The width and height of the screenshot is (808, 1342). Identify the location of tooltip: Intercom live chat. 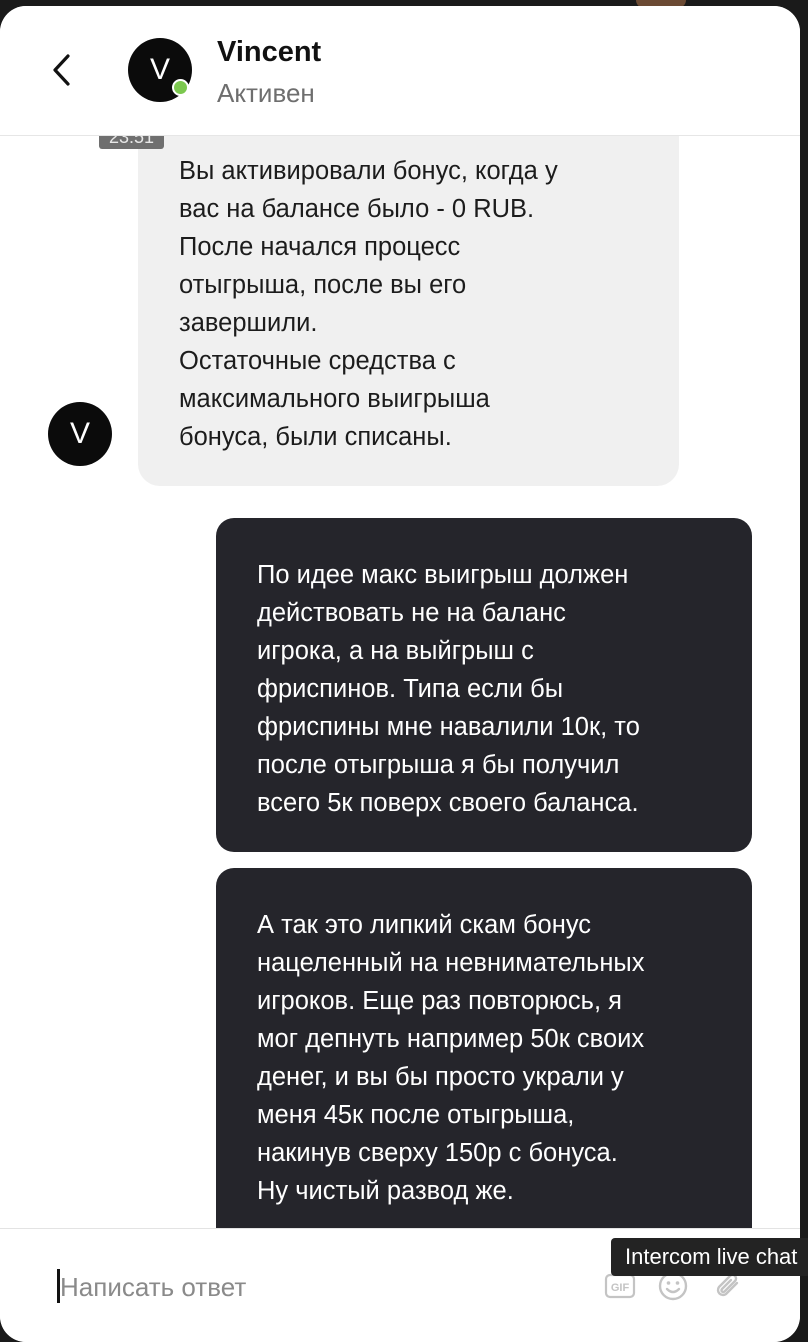
(709, 1257).